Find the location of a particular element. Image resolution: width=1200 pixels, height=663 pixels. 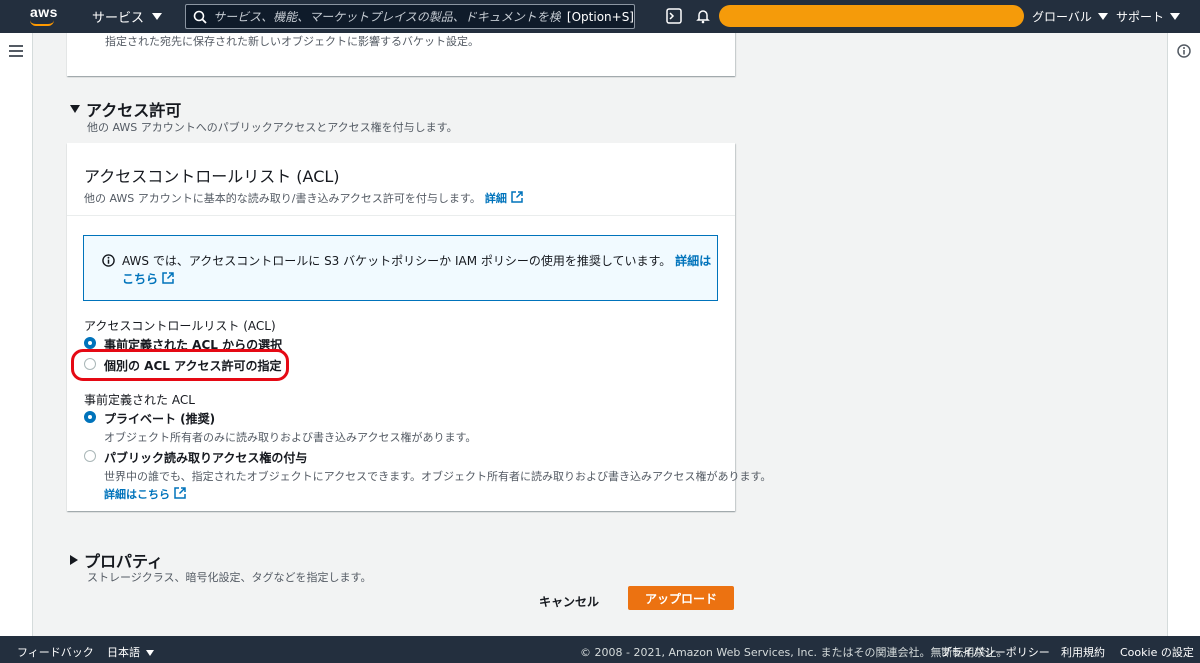

search-shortcut: [Option+S] is located at coordinates (600, 16).